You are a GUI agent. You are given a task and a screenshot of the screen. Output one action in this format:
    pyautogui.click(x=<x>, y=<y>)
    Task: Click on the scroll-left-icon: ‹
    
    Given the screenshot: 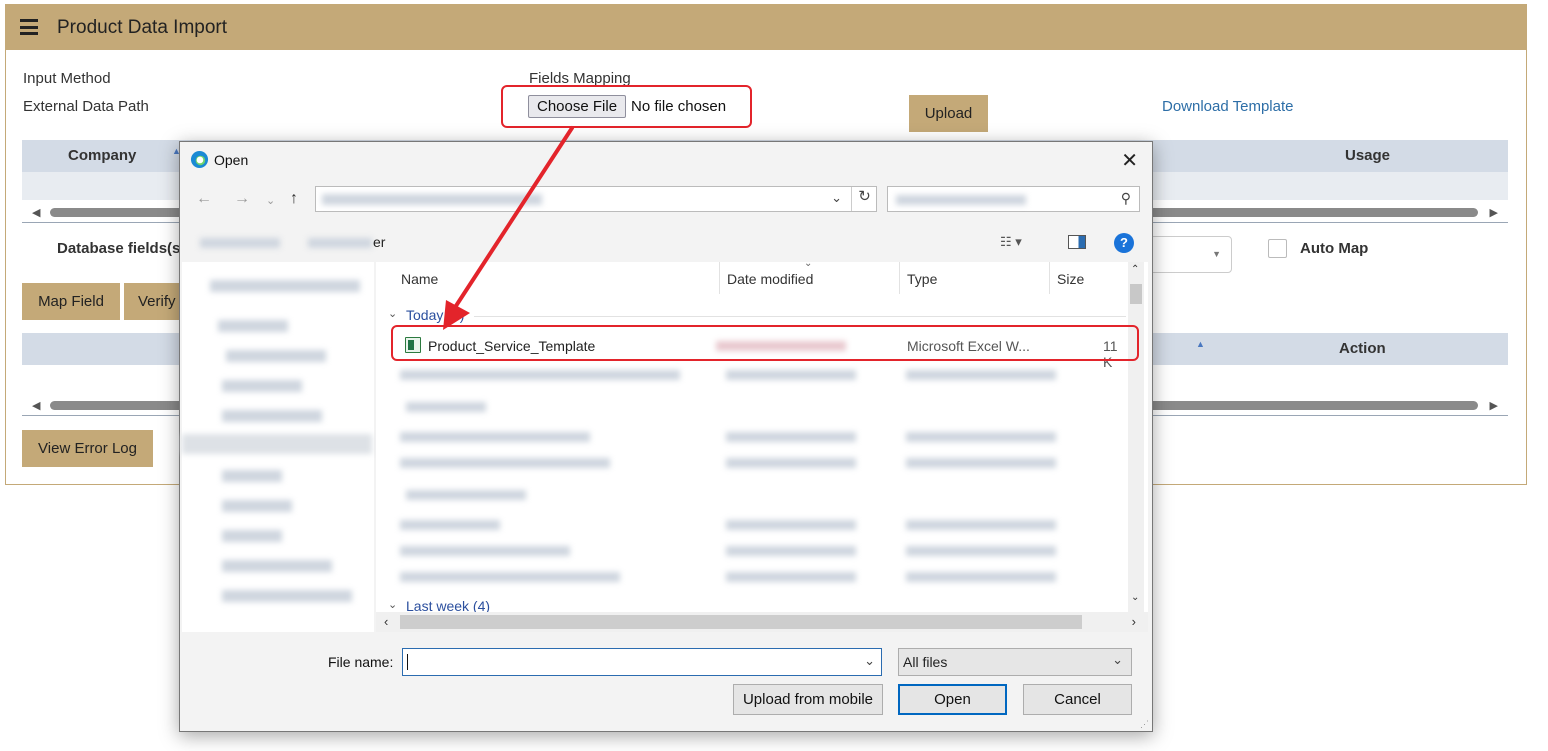 What is the action you would take?
    pyautogui.click(x=386, y=621)
    